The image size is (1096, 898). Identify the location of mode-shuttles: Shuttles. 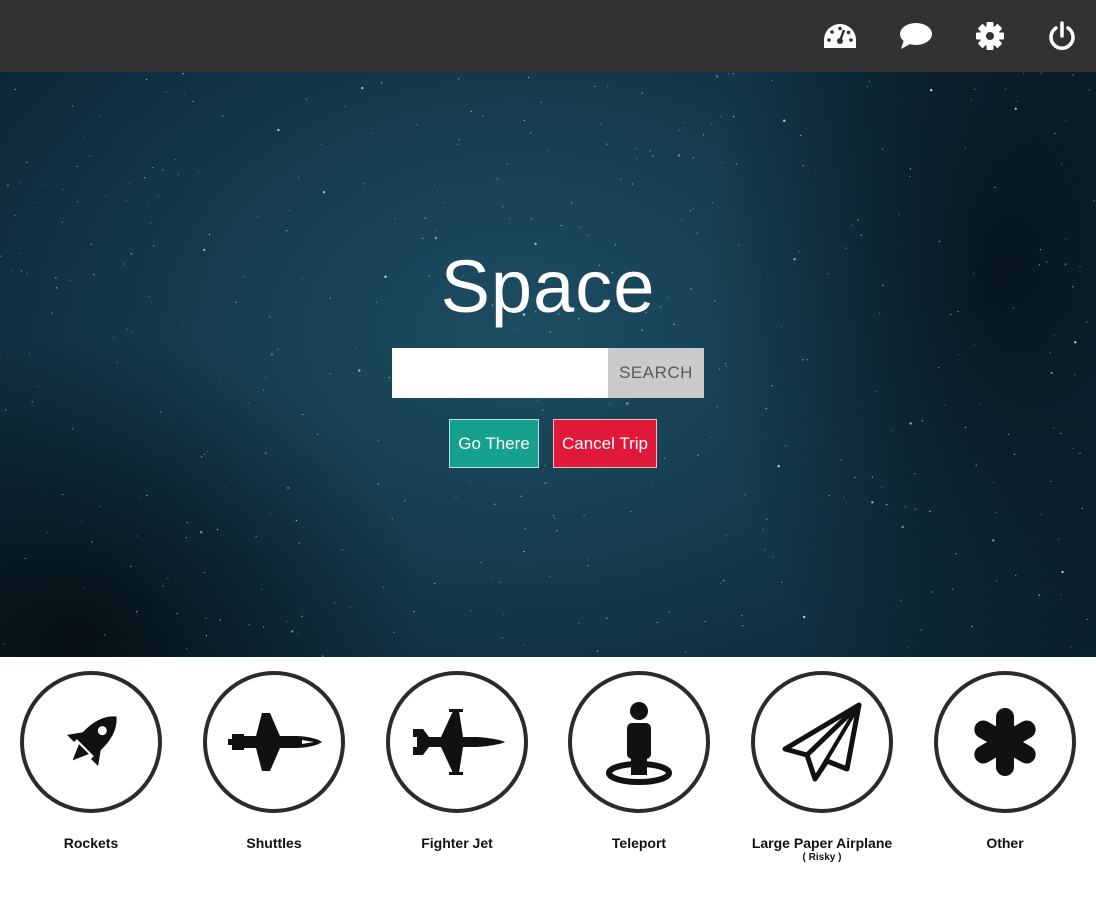
(274, 761).